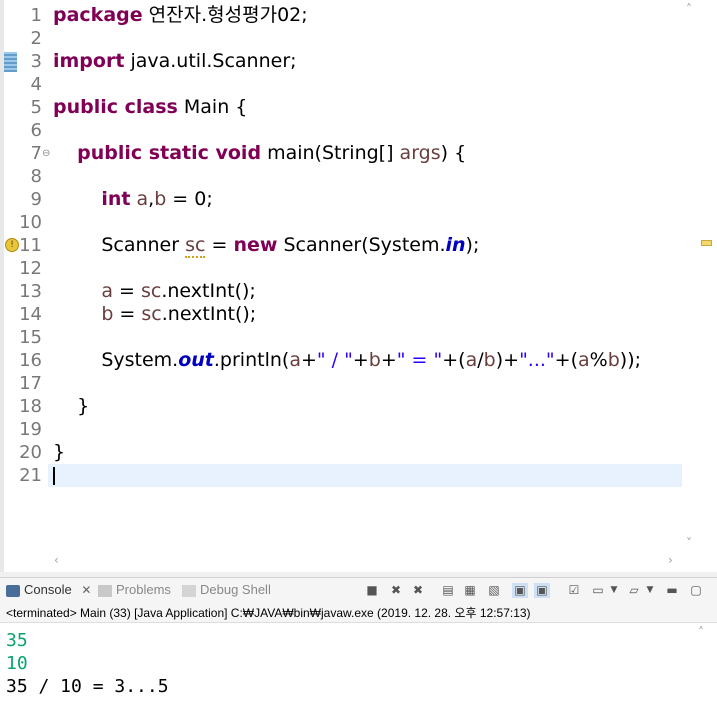 The width and height of the screenshot is (717, 705). I want to click on display-console-icon: ▭, so click(598, 590).